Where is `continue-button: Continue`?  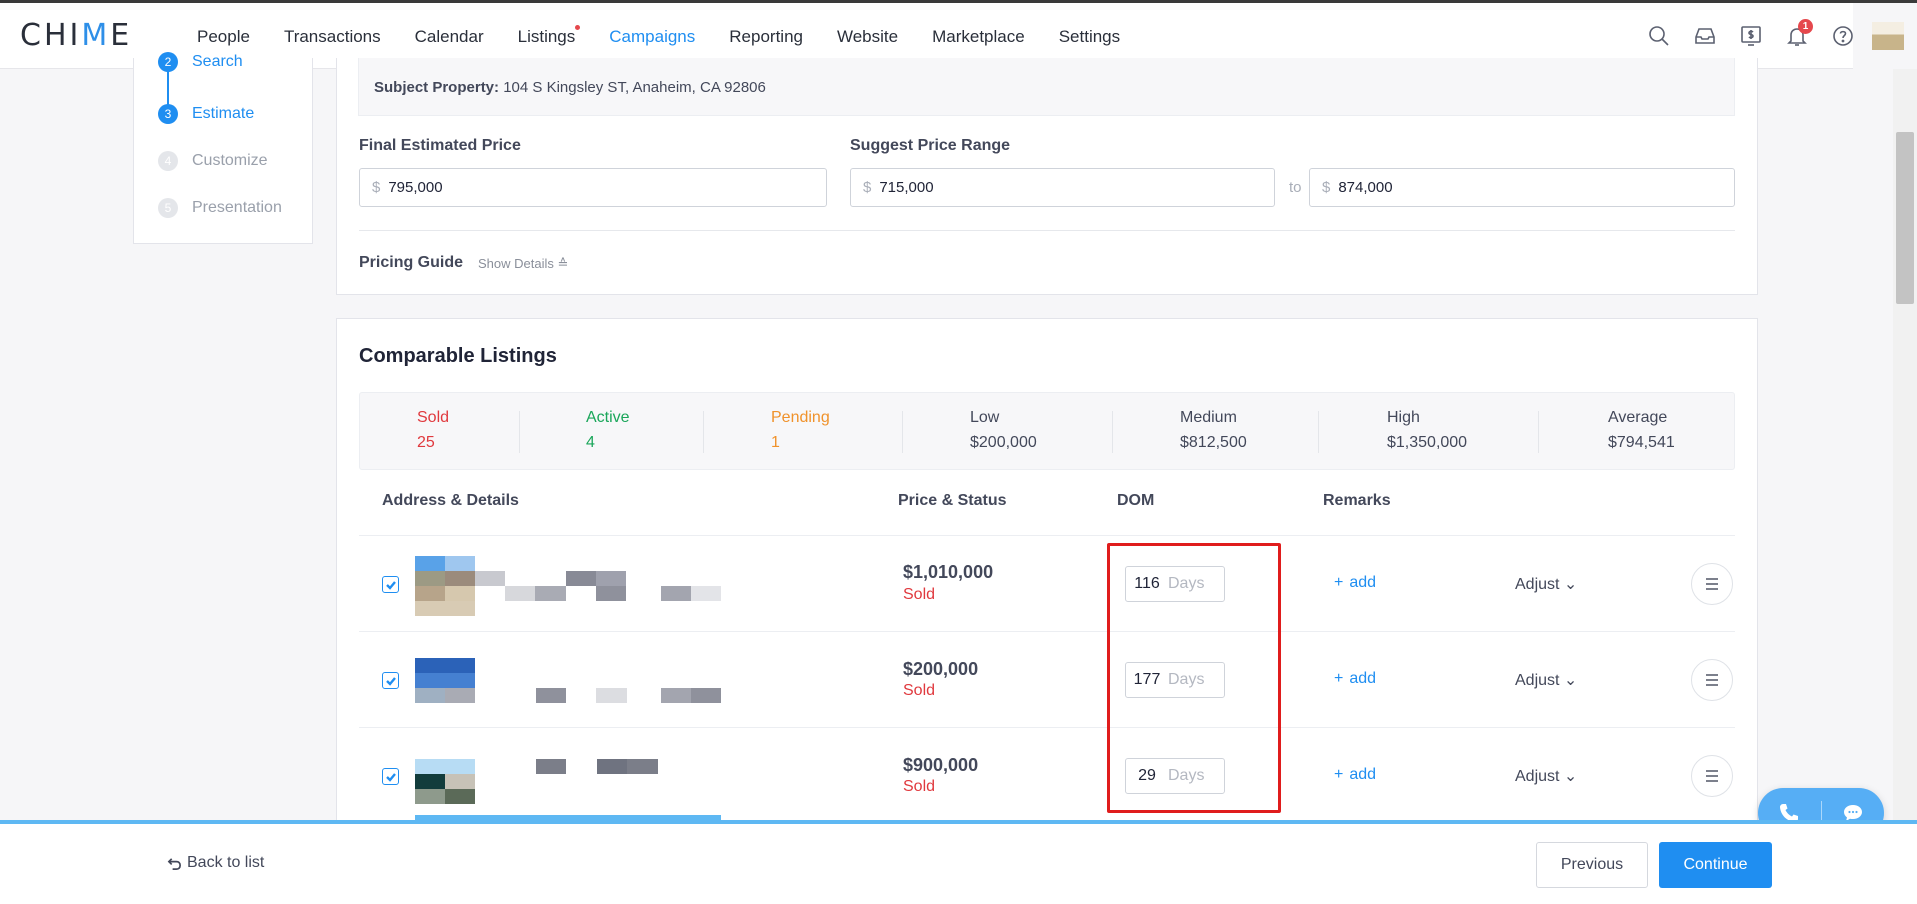 continue-button: Continue is located at coordinates (1715, 865).